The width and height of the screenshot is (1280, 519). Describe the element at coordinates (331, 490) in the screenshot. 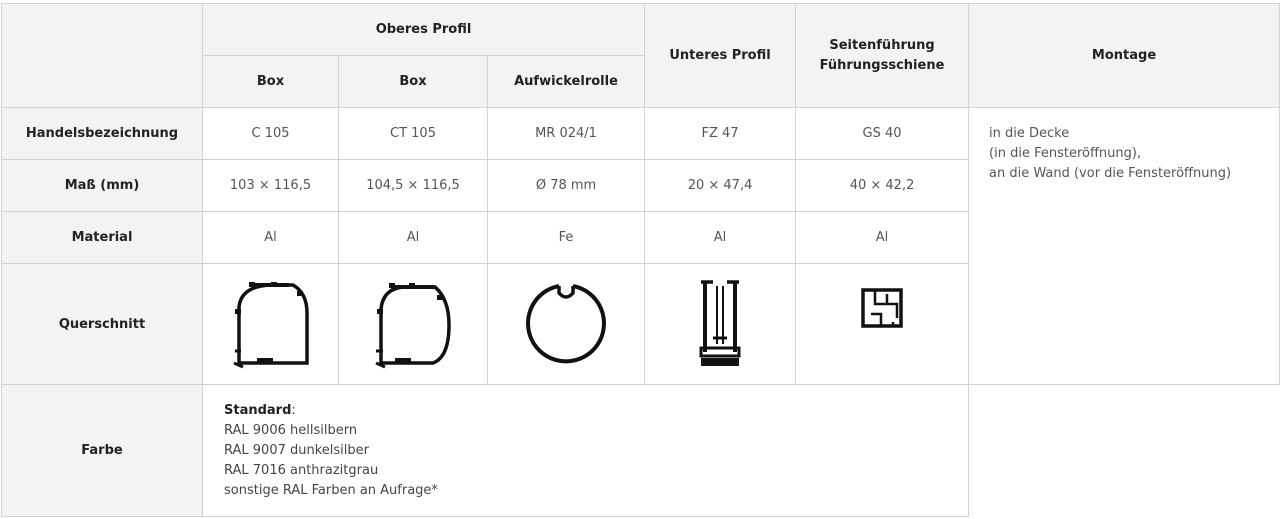

I see `farbe-option-4: sonstige RAL Farben an Aufrage*` at that location.